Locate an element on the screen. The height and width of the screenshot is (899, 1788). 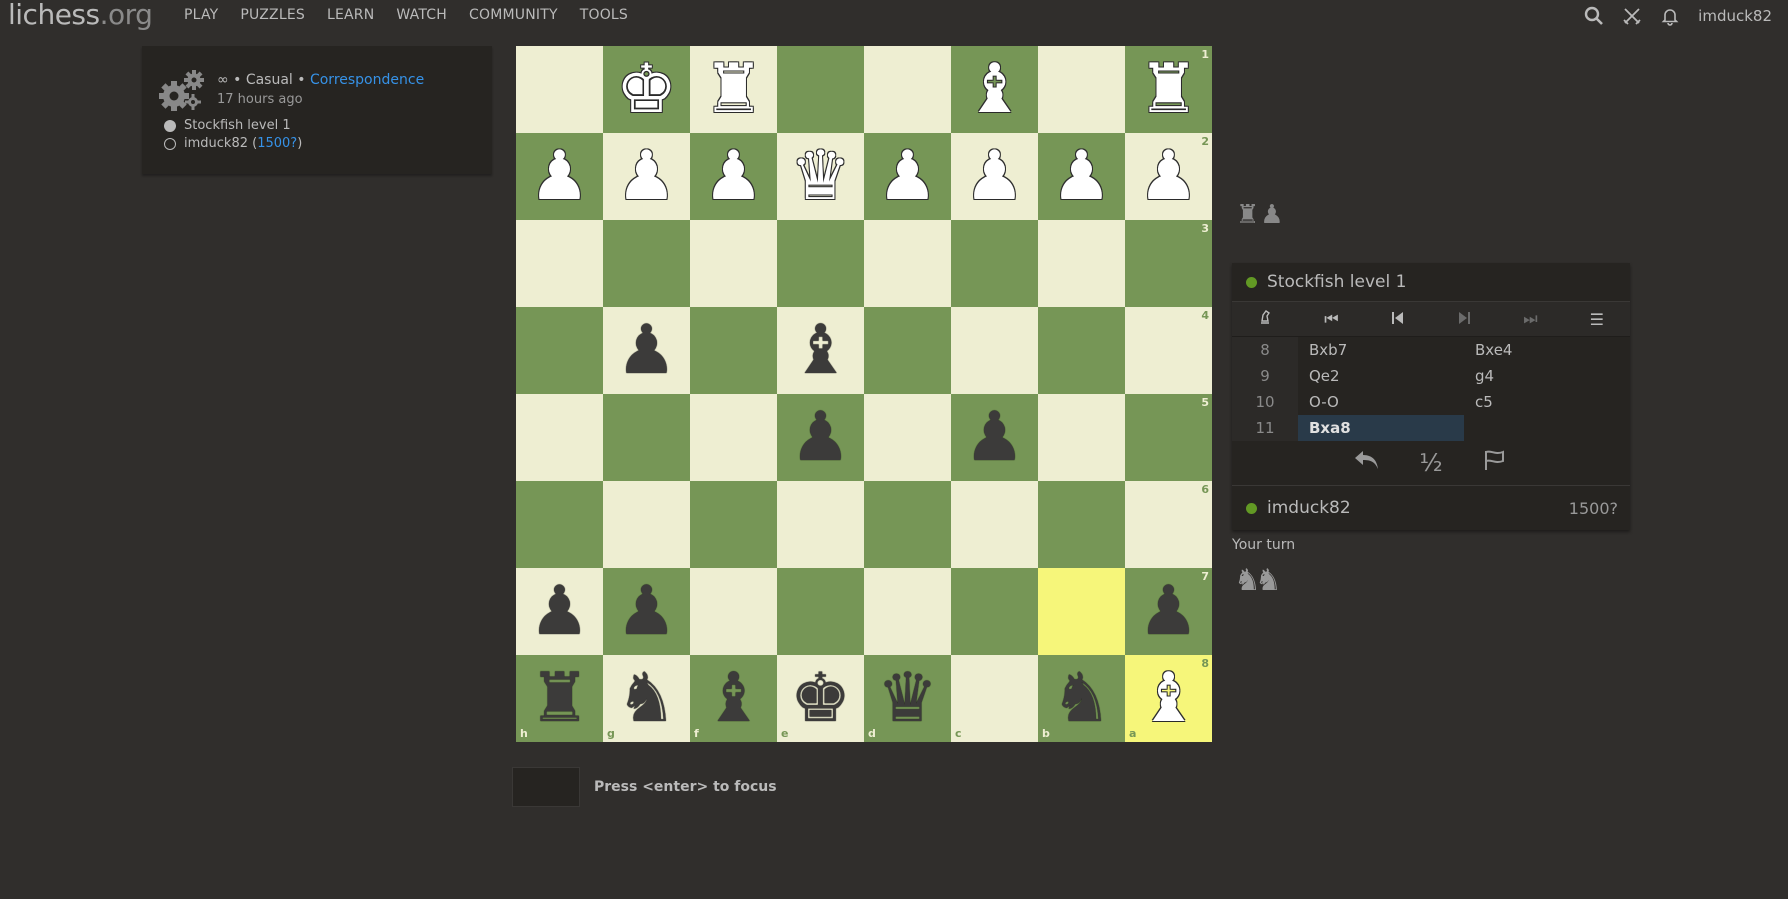
black-king-icon: ♚ is located at coordinates (820, 698).